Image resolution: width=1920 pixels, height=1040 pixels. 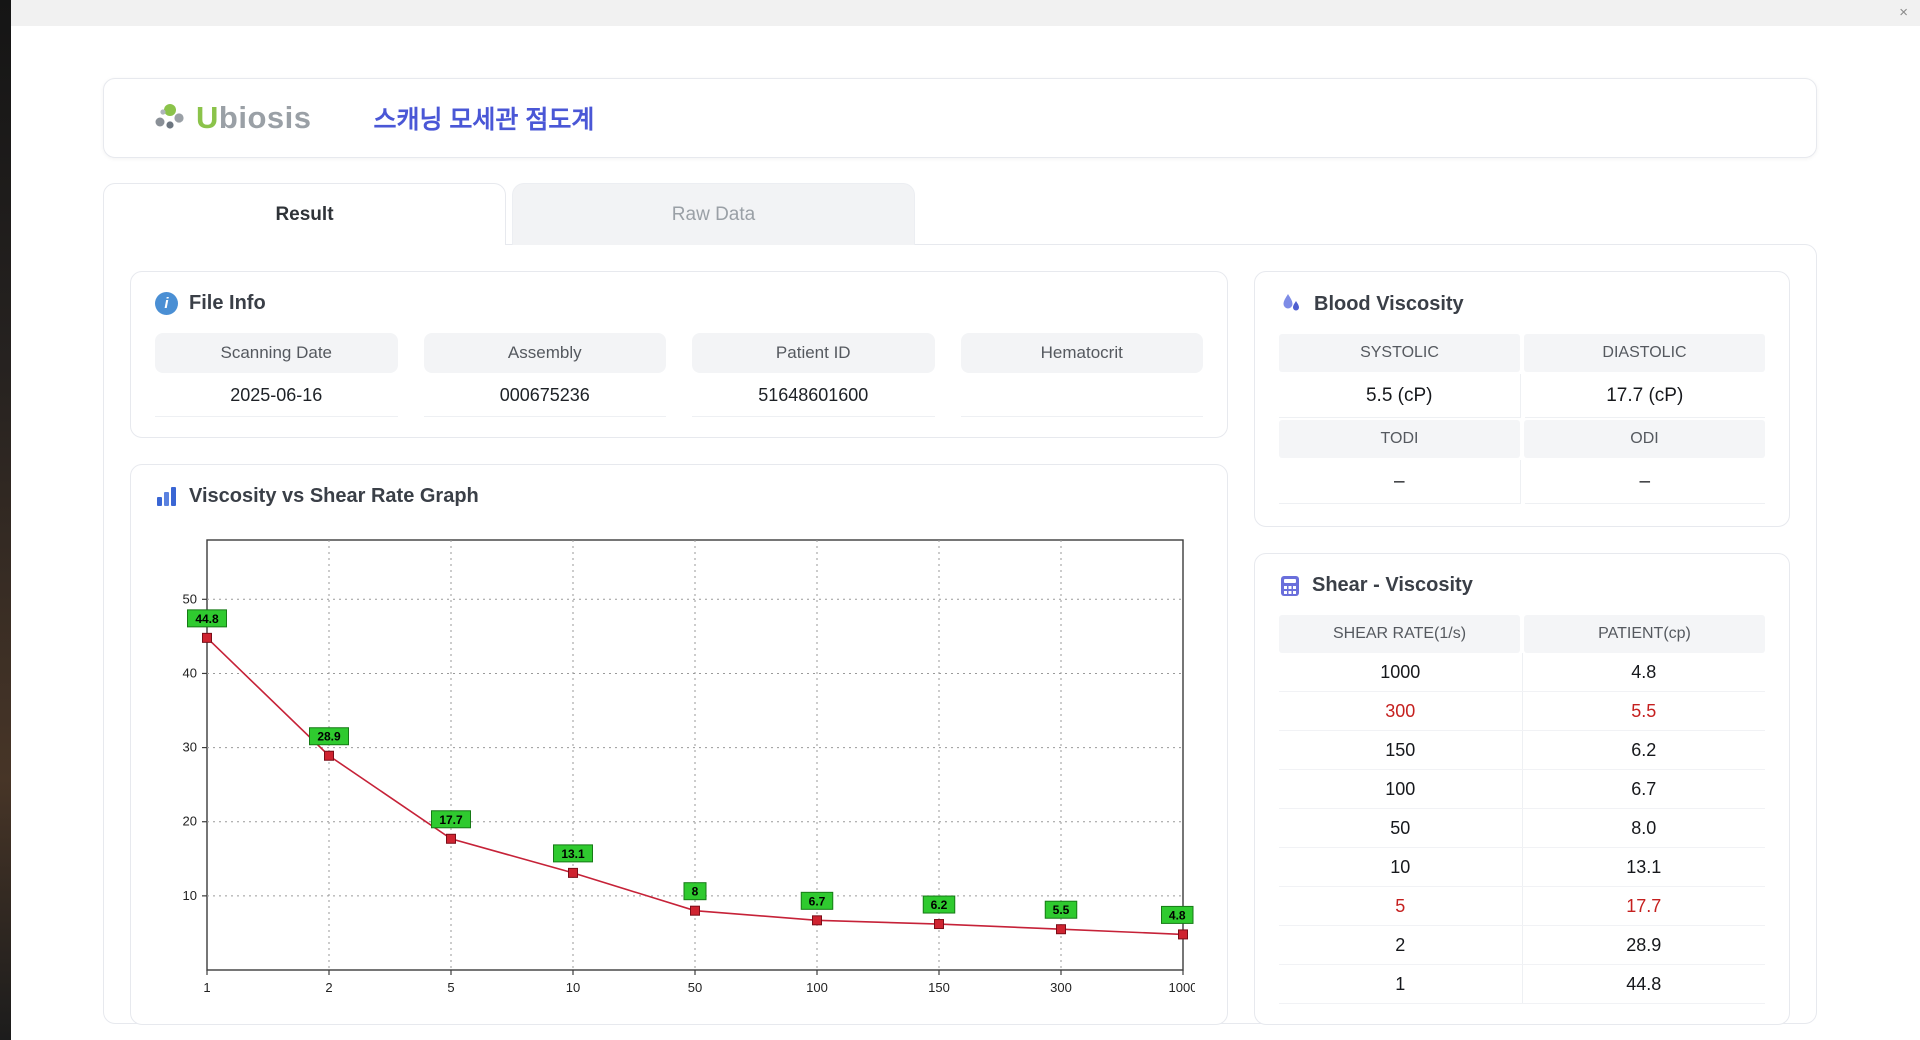 I want to click on table-row: 1000 4.8, so click(x=1522, y=672).